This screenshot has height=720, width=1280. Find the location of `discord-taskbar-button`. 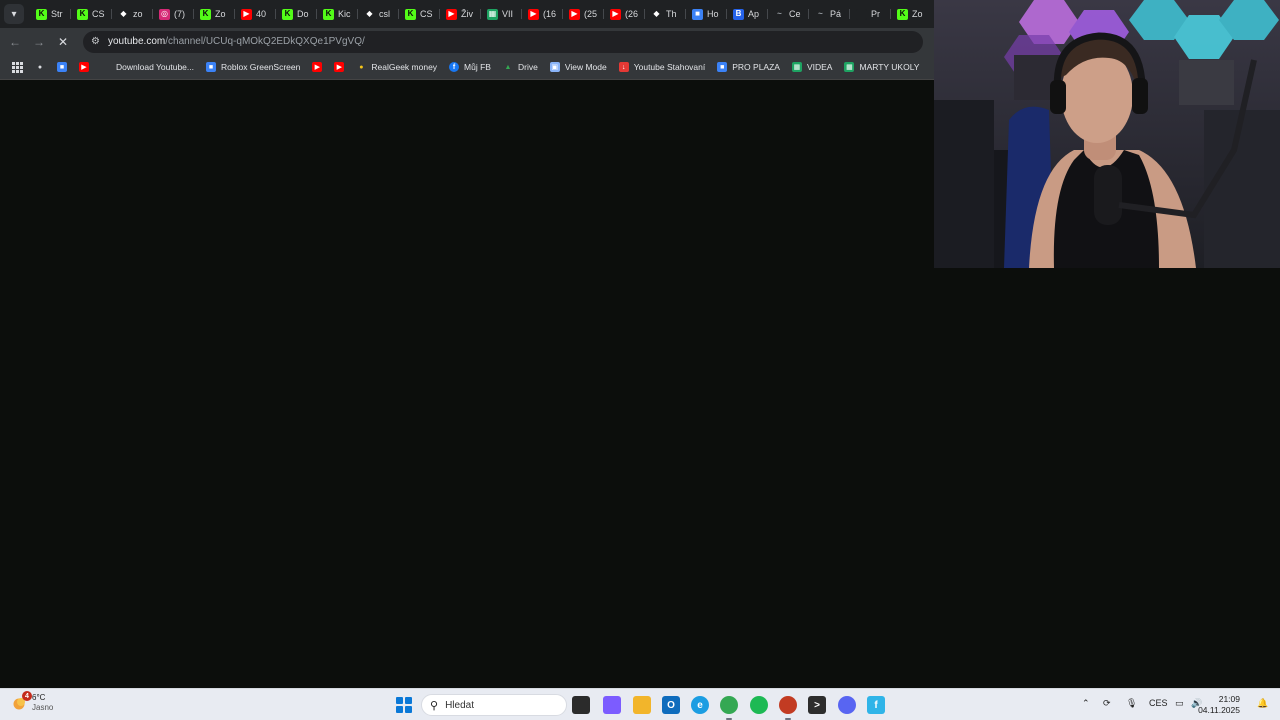

discord-taskbar-button is located at coordinates (847, 705).